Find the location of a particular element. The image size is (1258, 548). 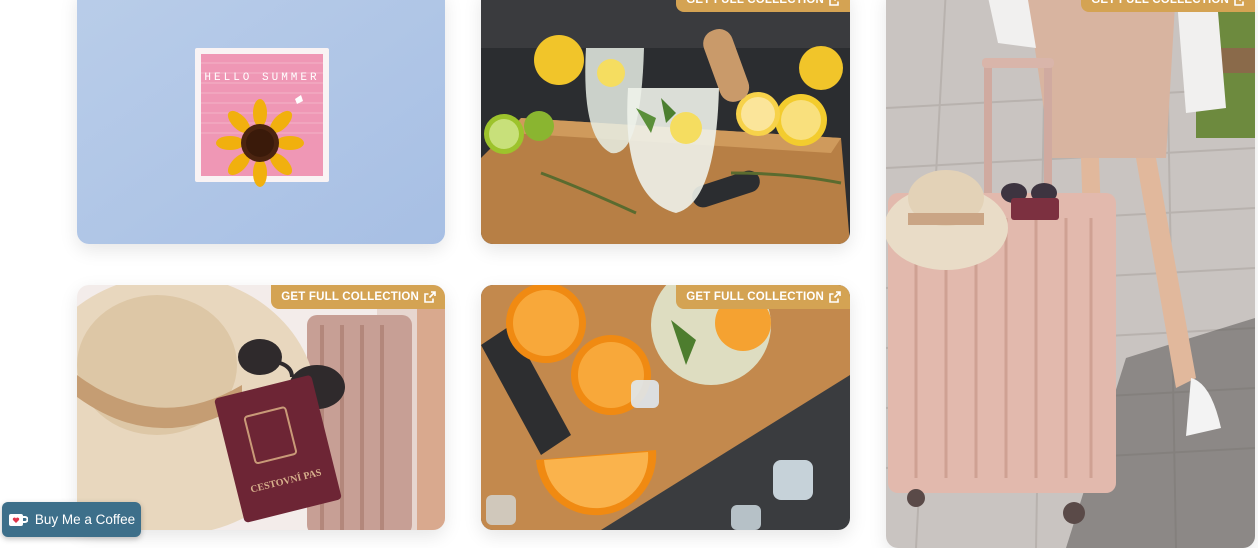

hello-summer-image: HELLO SUMMER is located at coordinates (261, 122).